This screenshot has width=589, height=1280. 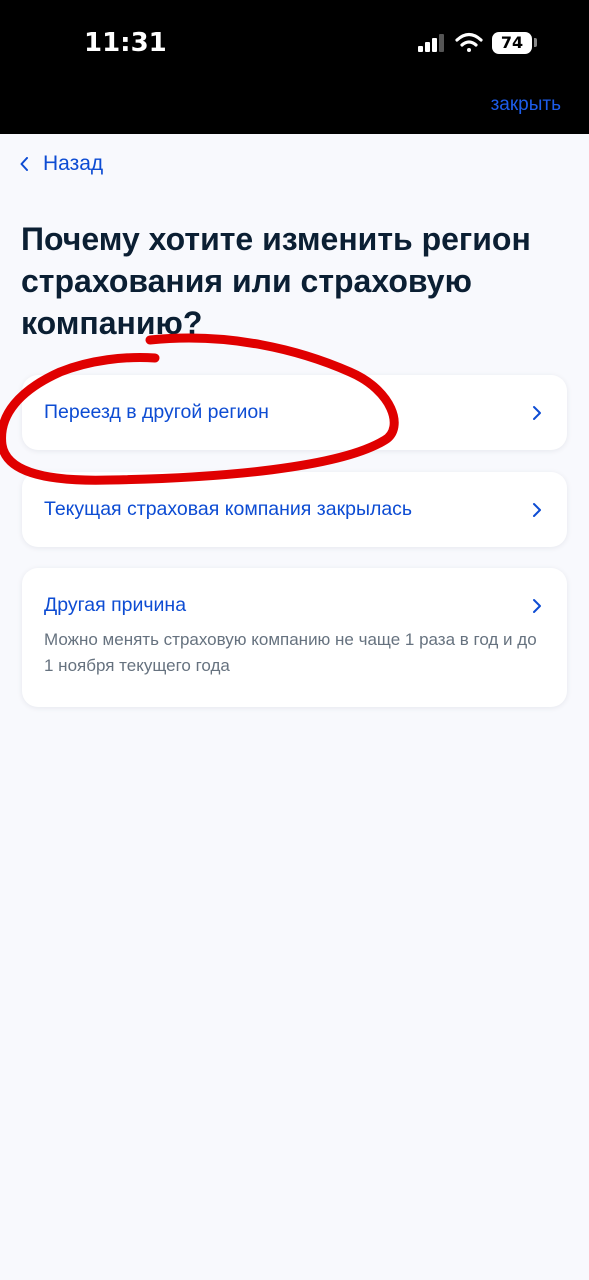 I want to click on option-company-closed: Текущая страховая компания закрылась, so click(x=294, y=509).